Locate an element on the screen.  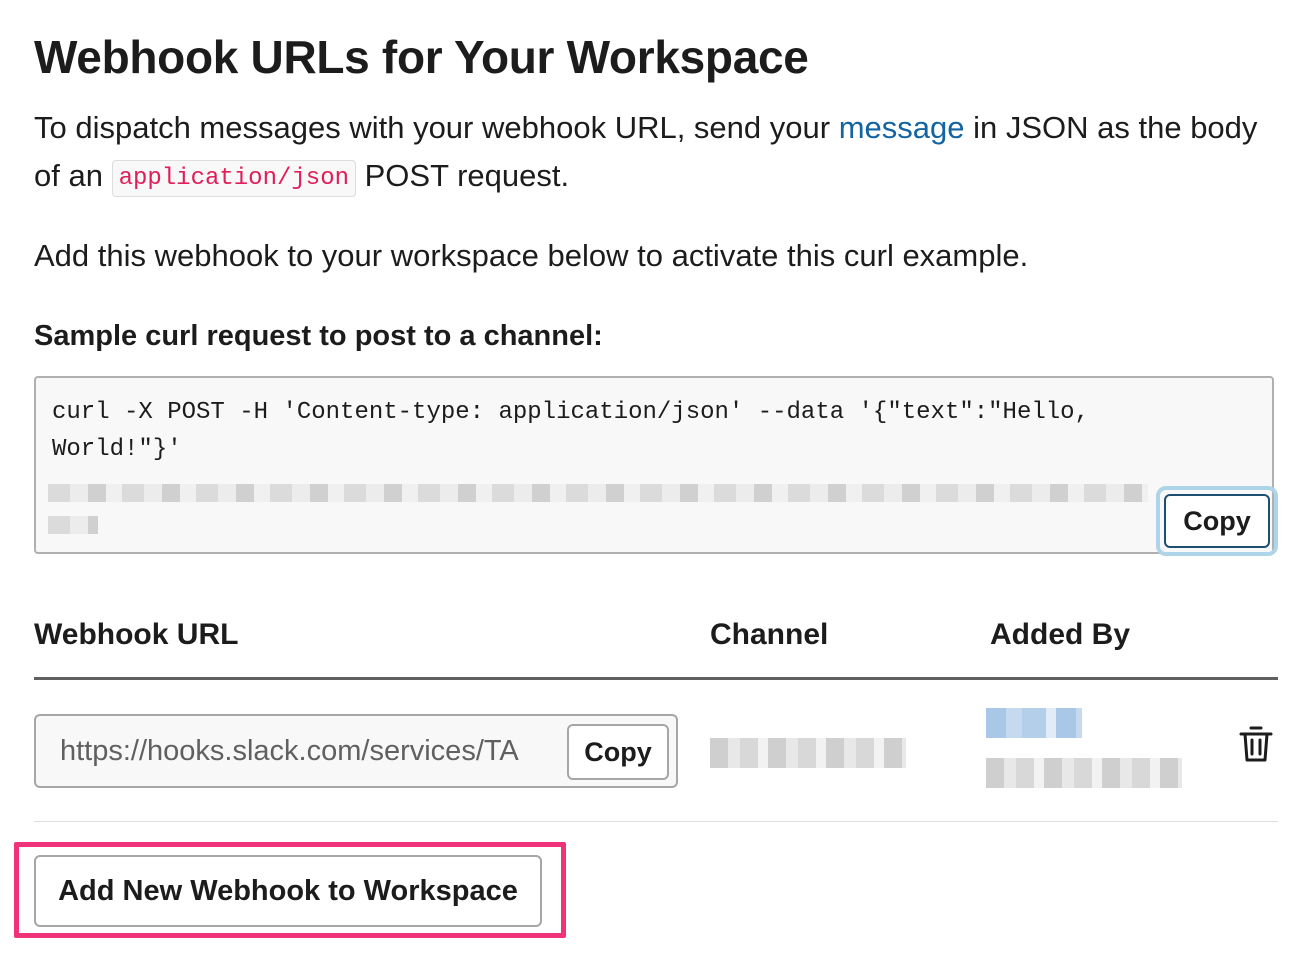
added-by-name-redacted is located at coordinates (1034, 723).